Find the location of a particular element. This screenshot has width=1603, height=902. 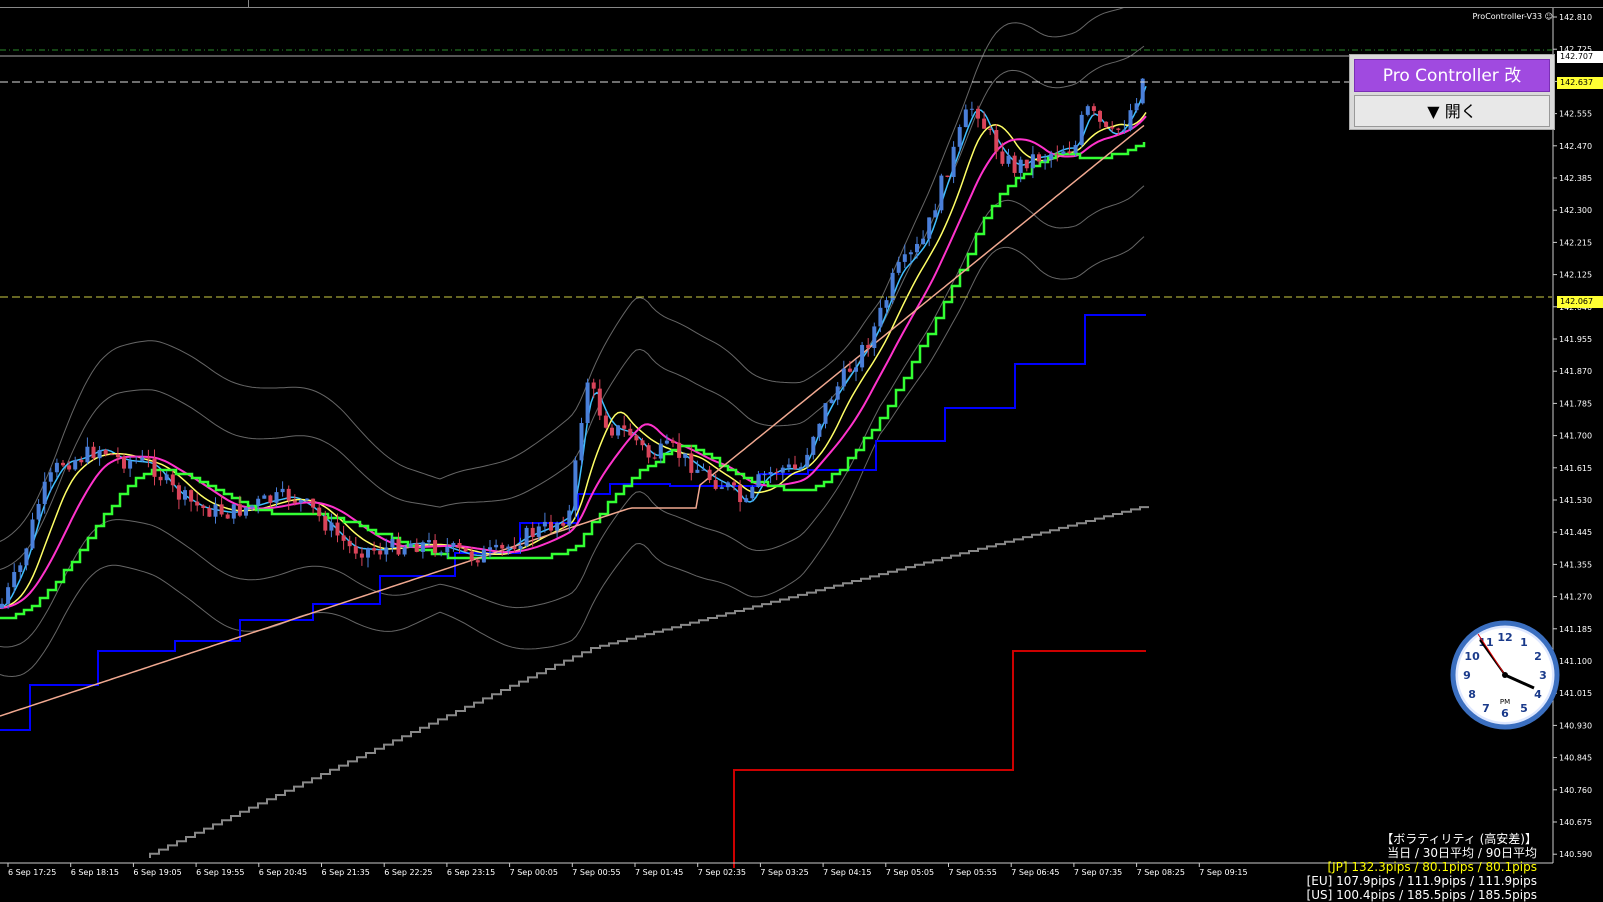

pro-controller-title-button: Pro Controller 改 is located at coordinates (1452, 75).